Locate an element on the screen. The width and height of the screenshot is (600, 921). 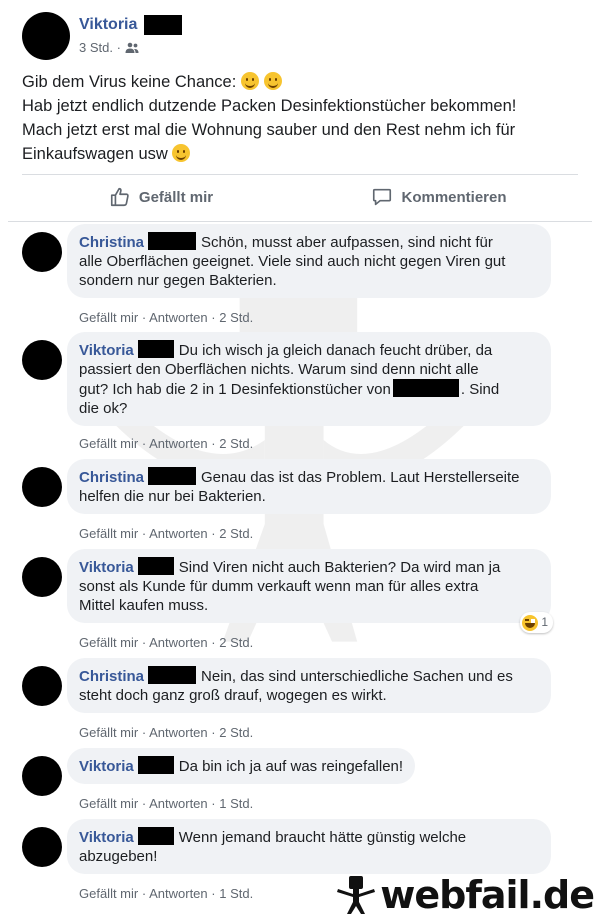
webfail-logo: webfail.de is located at coordinates (465, 895).